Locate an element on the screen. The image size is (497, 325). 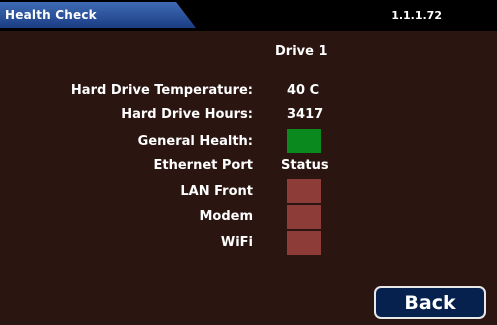
port-status-lan-front is located at coordinates (304, 191).